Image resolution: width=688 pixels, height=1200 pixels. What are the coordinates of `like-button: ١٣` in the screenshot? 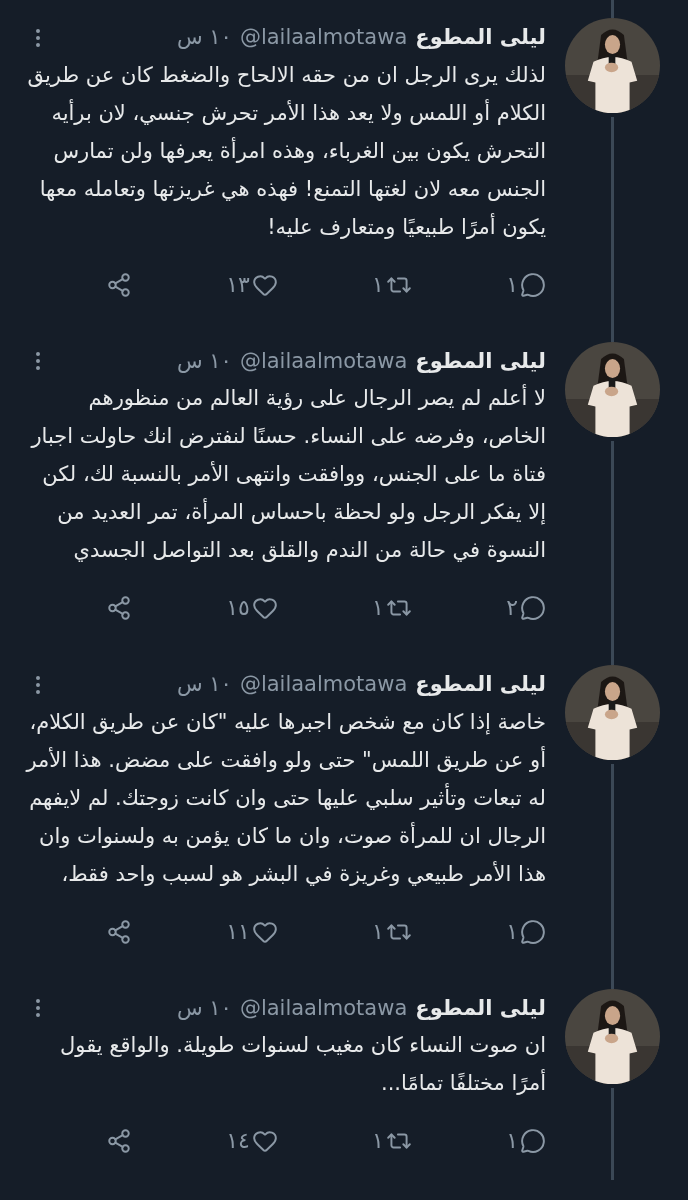 It's located at (252, 284).